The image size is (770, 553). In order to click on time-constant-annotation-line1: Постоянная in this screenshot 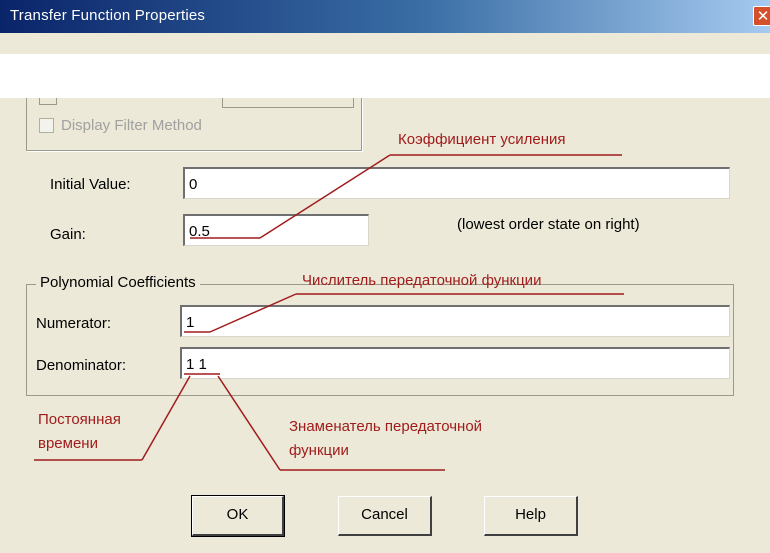, I will do `click(79, 419)`.